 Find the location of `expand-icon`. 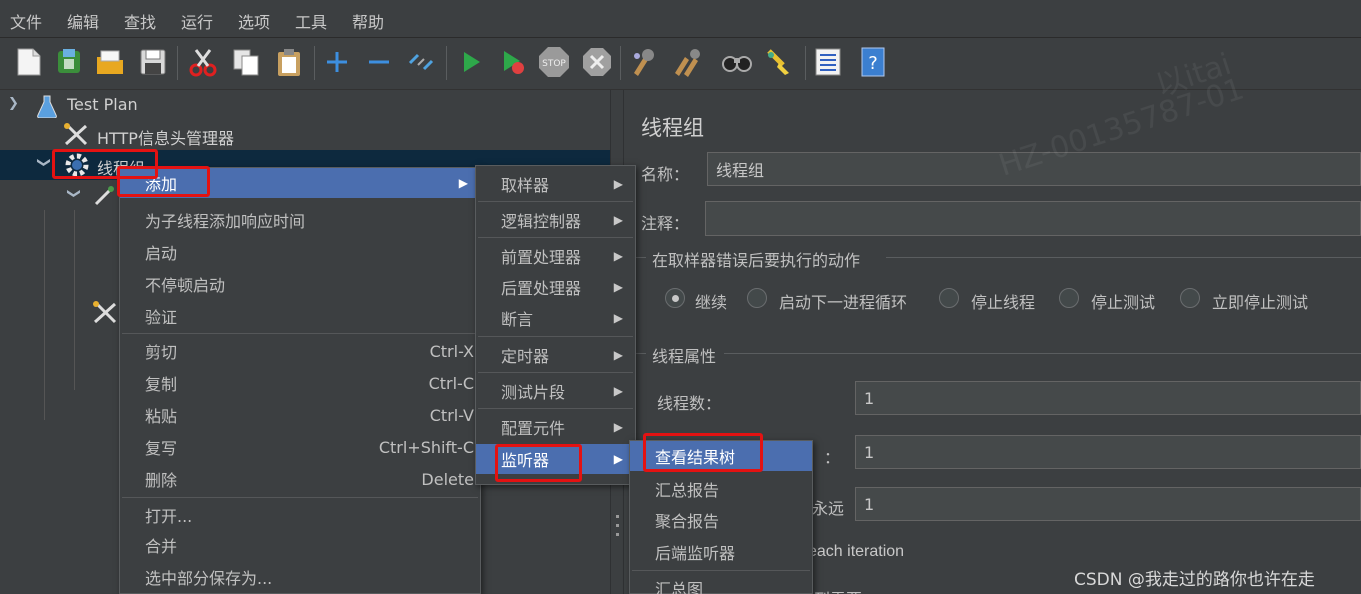

expand-icon is located at coordinates (337, 62).